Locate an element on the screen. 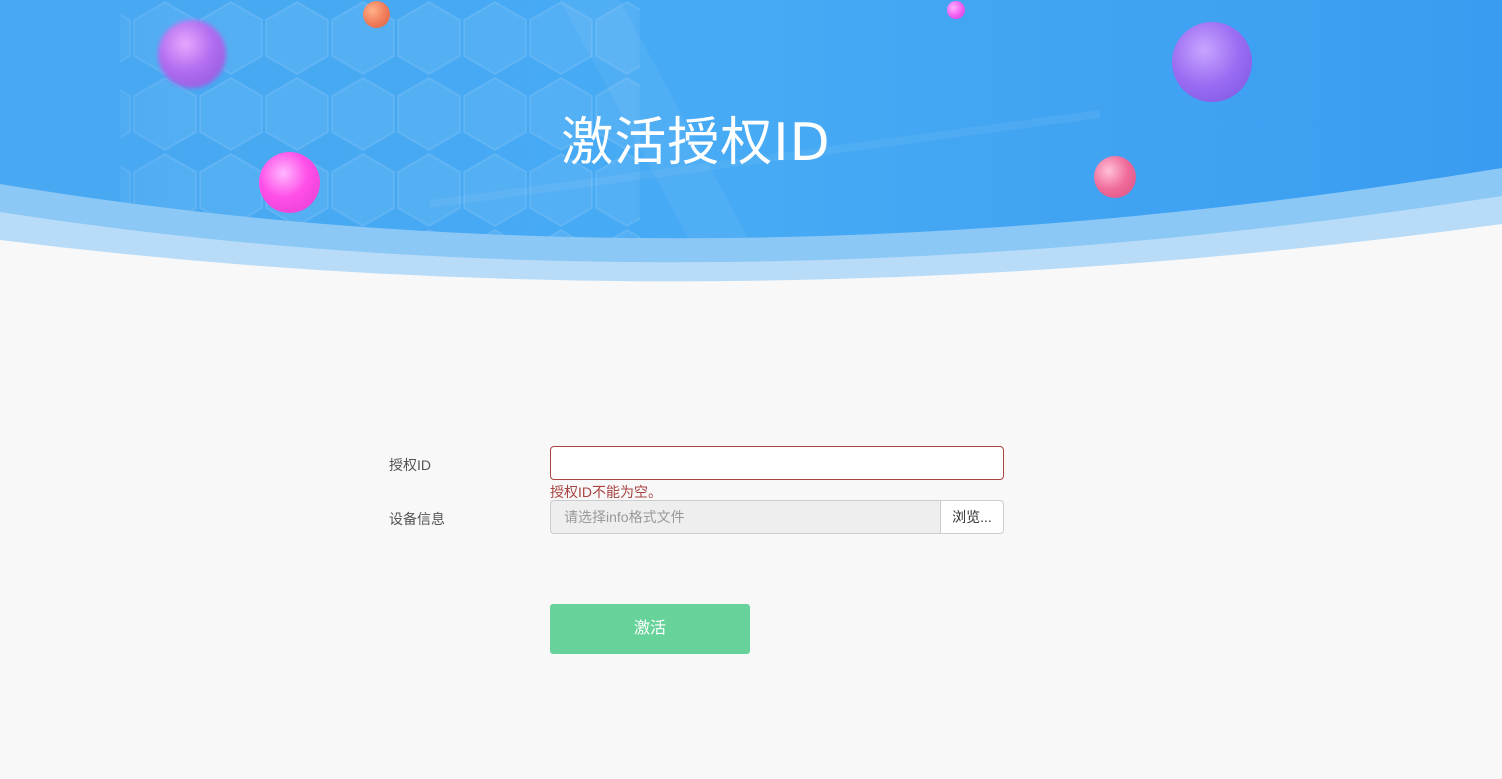 The width and height of the screenshot is (1502, 779). device-info-file-field: 请选择info格式文件 is located at coordinates (745, 517).